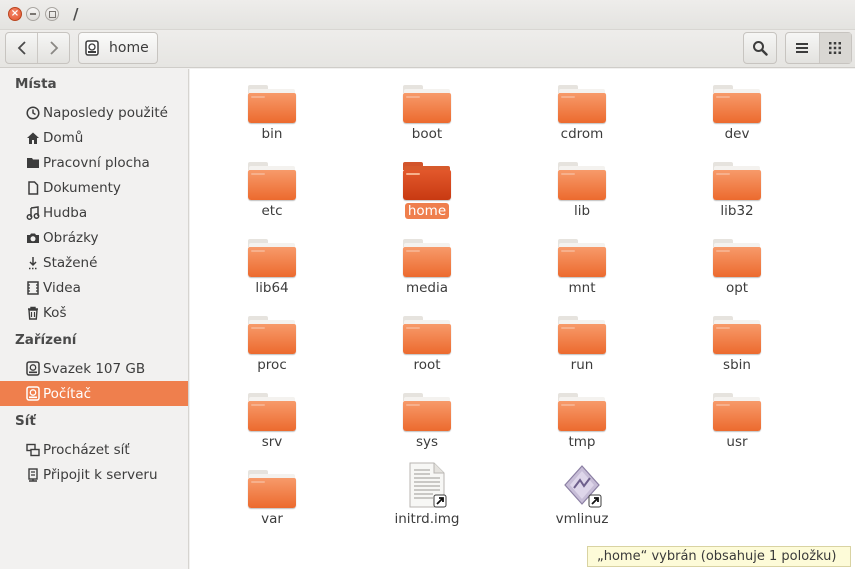  Describe the element at coordinates (834, 48) in the screenshot. I see `grid-view-button` at that location.